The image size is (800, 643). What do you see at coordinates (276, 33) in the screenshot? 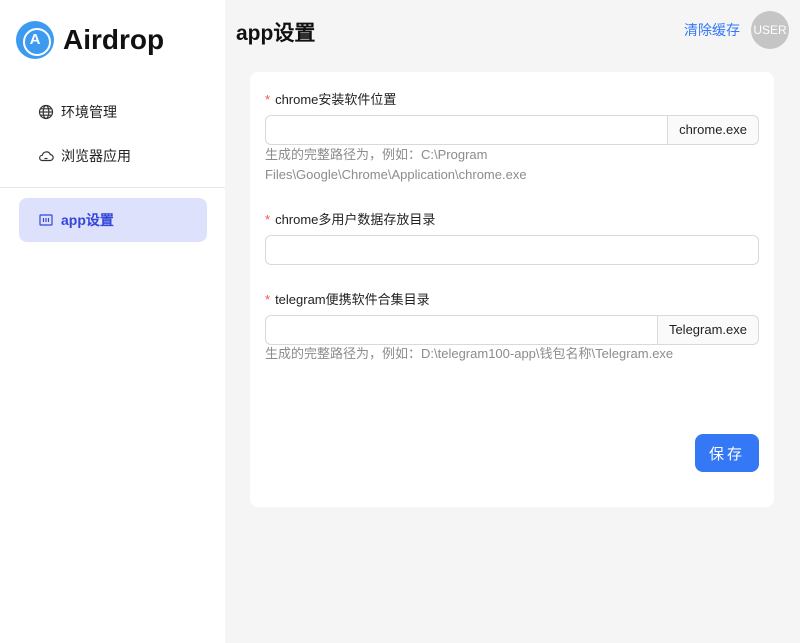
I see `page-title: app设置` at bounding box center [276, 33].